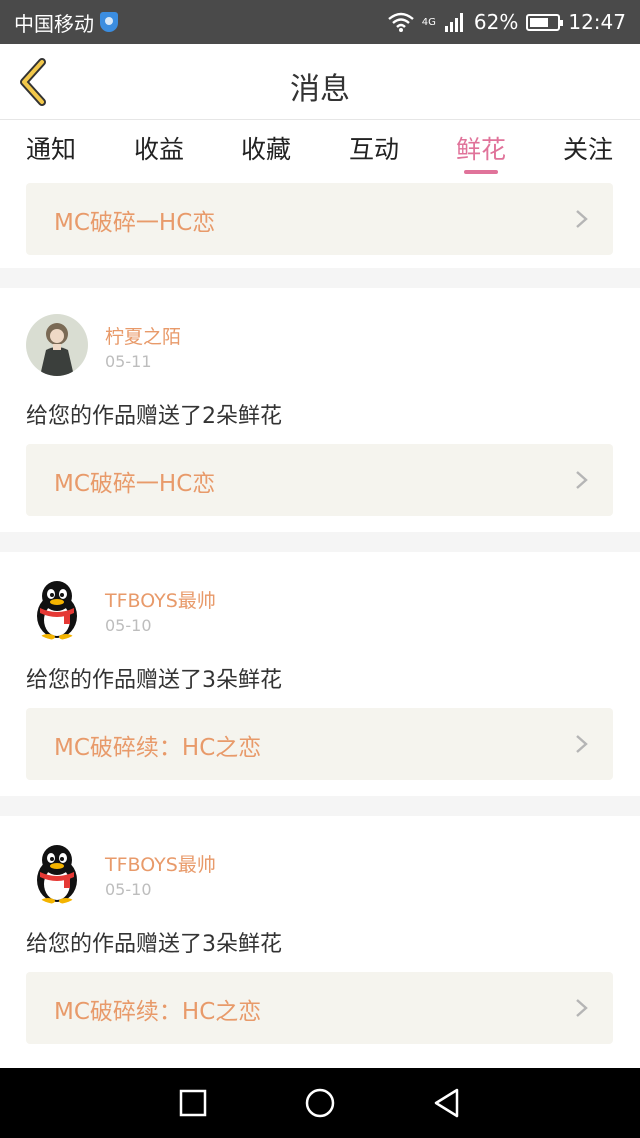 This screenshot has width=640, height=1138. Describe the element at coordinates (159, 148) in the screenshot. I see `tab-earnings: 收益` at that location.